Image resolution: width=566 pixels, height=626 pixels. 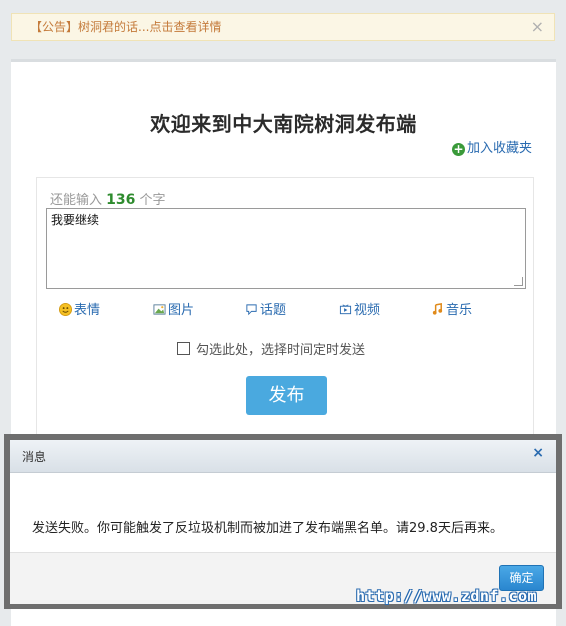 I want to click on announcement-tag: 【公告】, so click(x=54, y=27).